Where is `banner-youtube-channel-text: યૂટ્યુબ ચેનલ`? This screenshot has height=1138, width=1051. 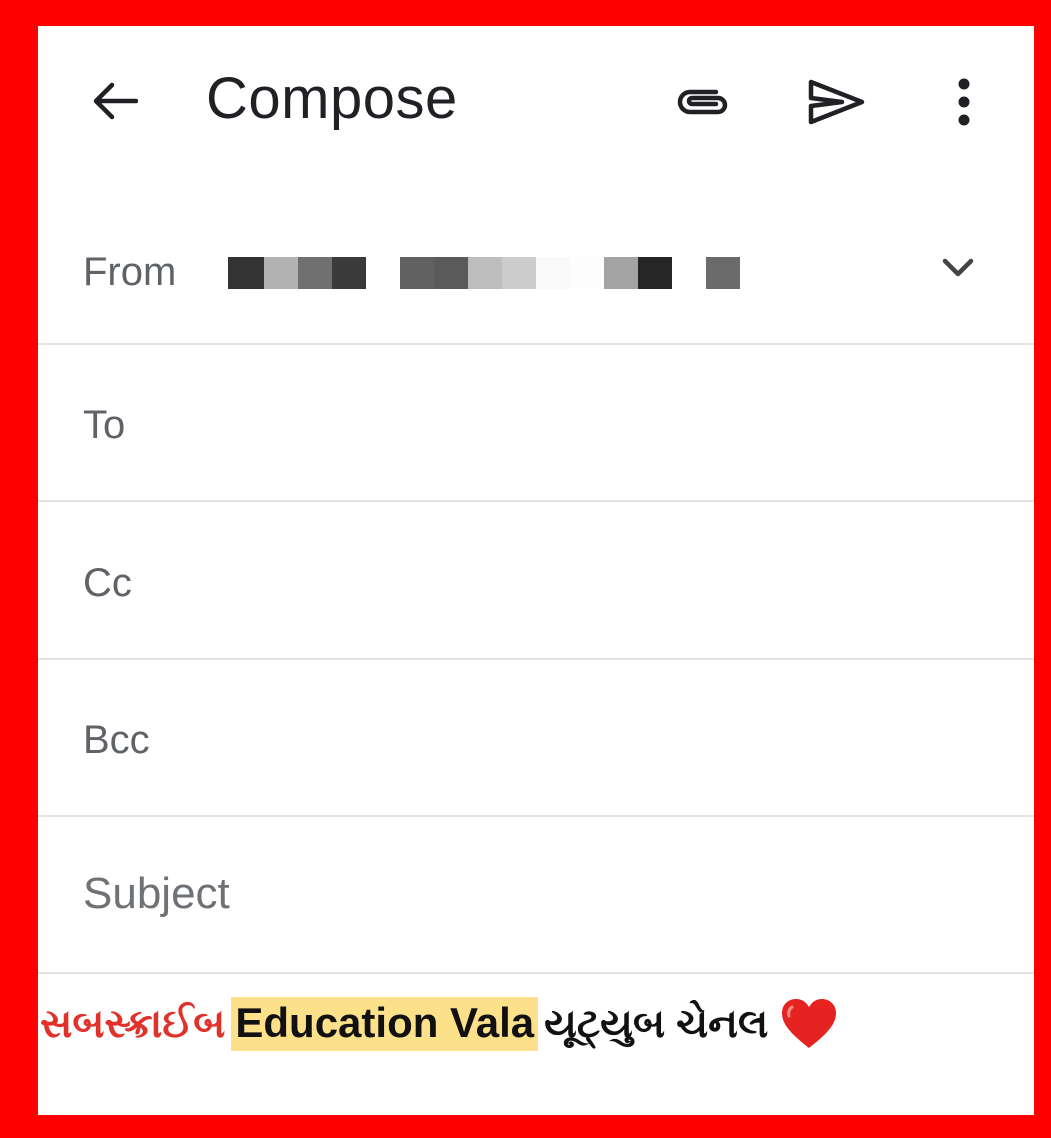
banner-youtube-channel-text: યૂટ્યુબ ચેનલ is located at coordinates (656, 1023).